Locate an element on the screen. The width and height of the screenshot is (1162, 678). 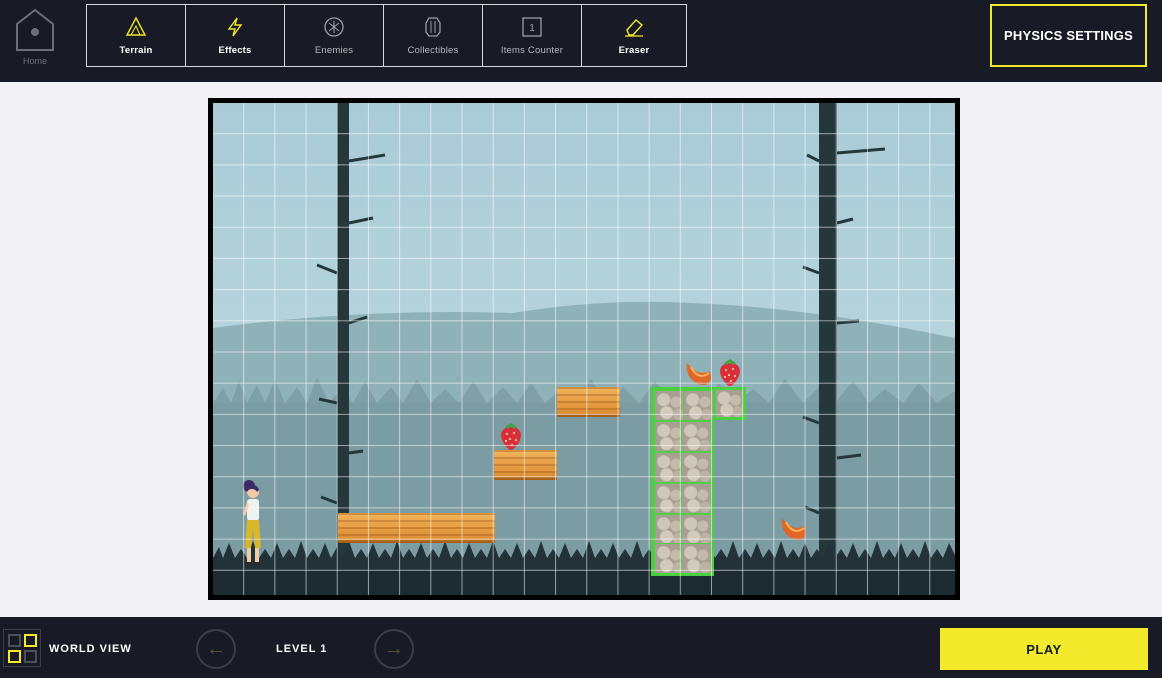
tool-effects: Effects is located at coordinates (235, 35).